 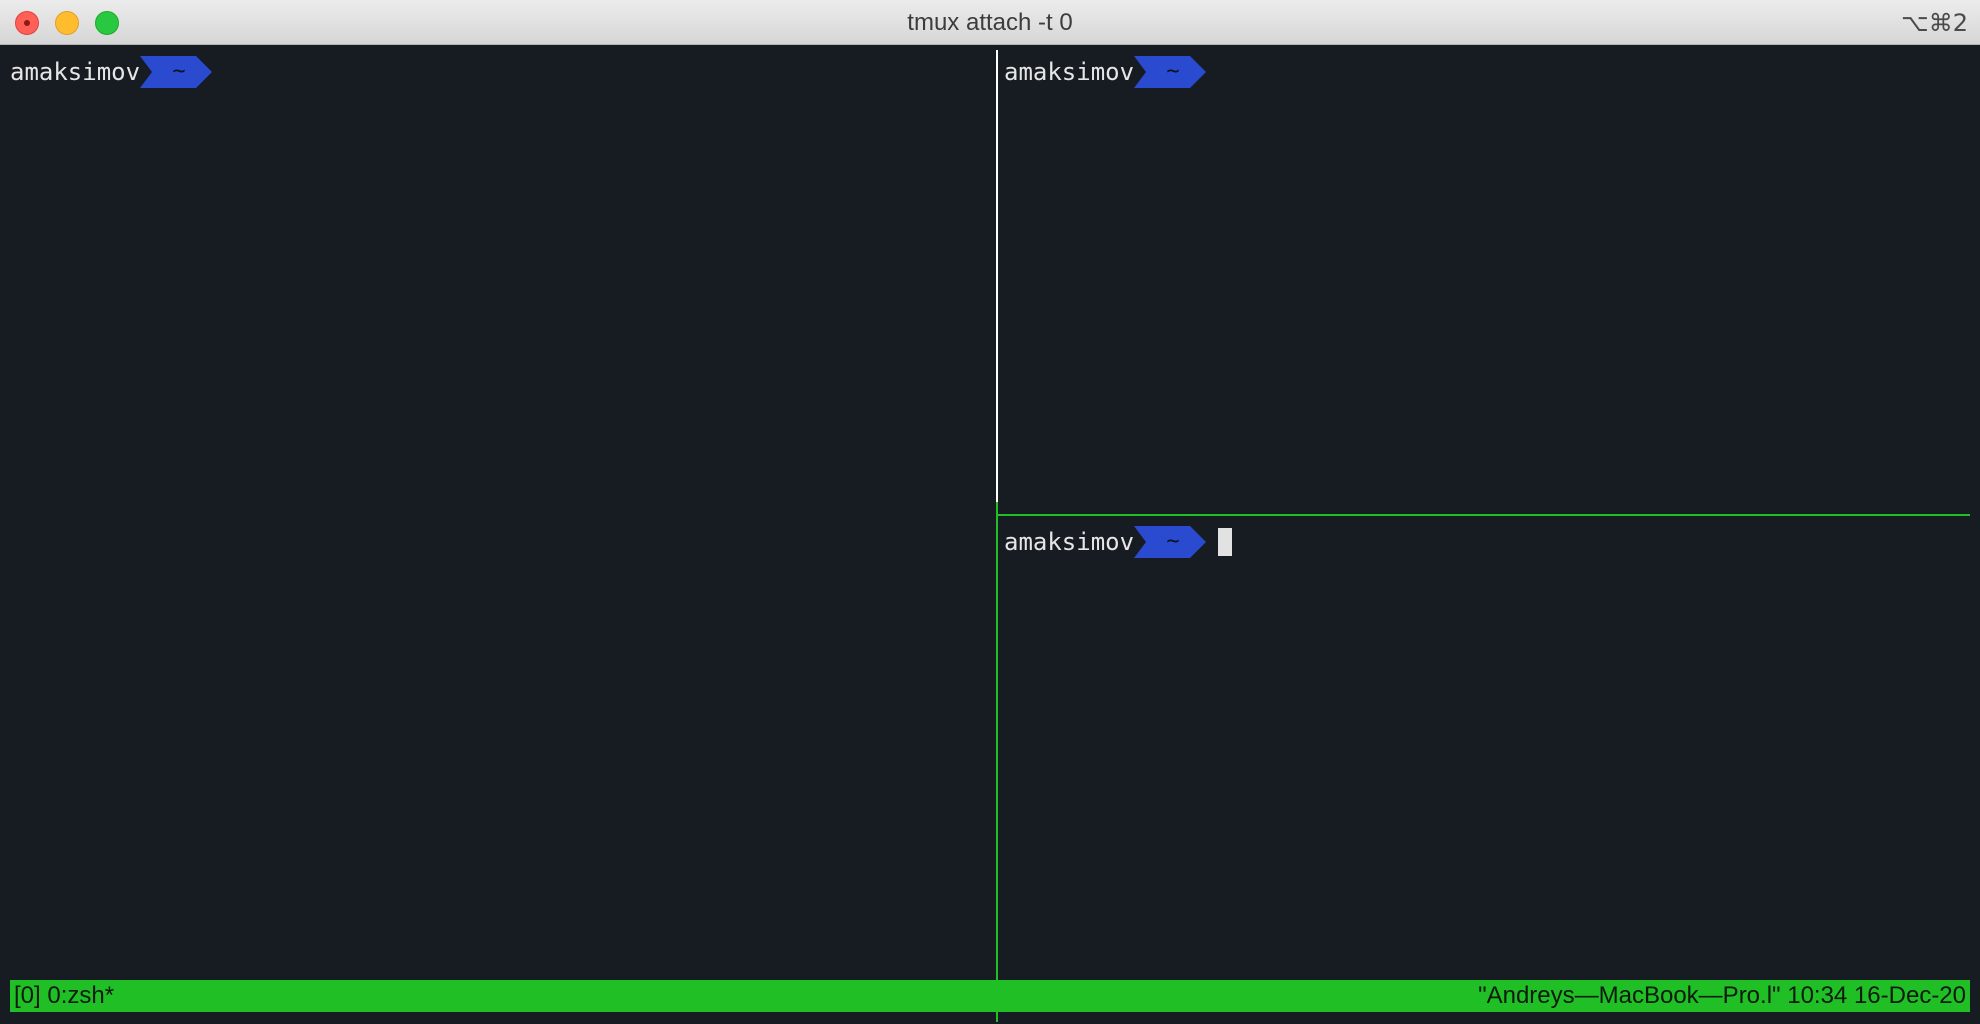 What do you see at coordinates (1722, 995) in the screenshot?
I see `status-host-time: "Andreys—MacBook—Pro.l" 10:34 16-Dec-20` at bounding box center [1722, 995].